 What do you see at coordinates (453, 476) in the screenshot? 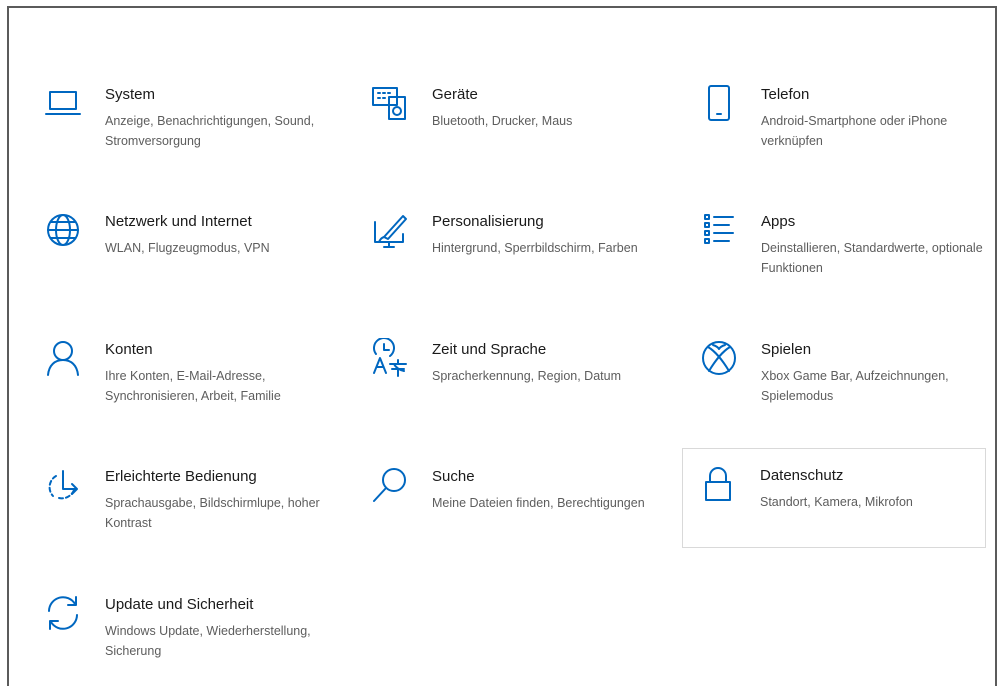
I see `tile-title: Suche` at bounding box center [453, 476].